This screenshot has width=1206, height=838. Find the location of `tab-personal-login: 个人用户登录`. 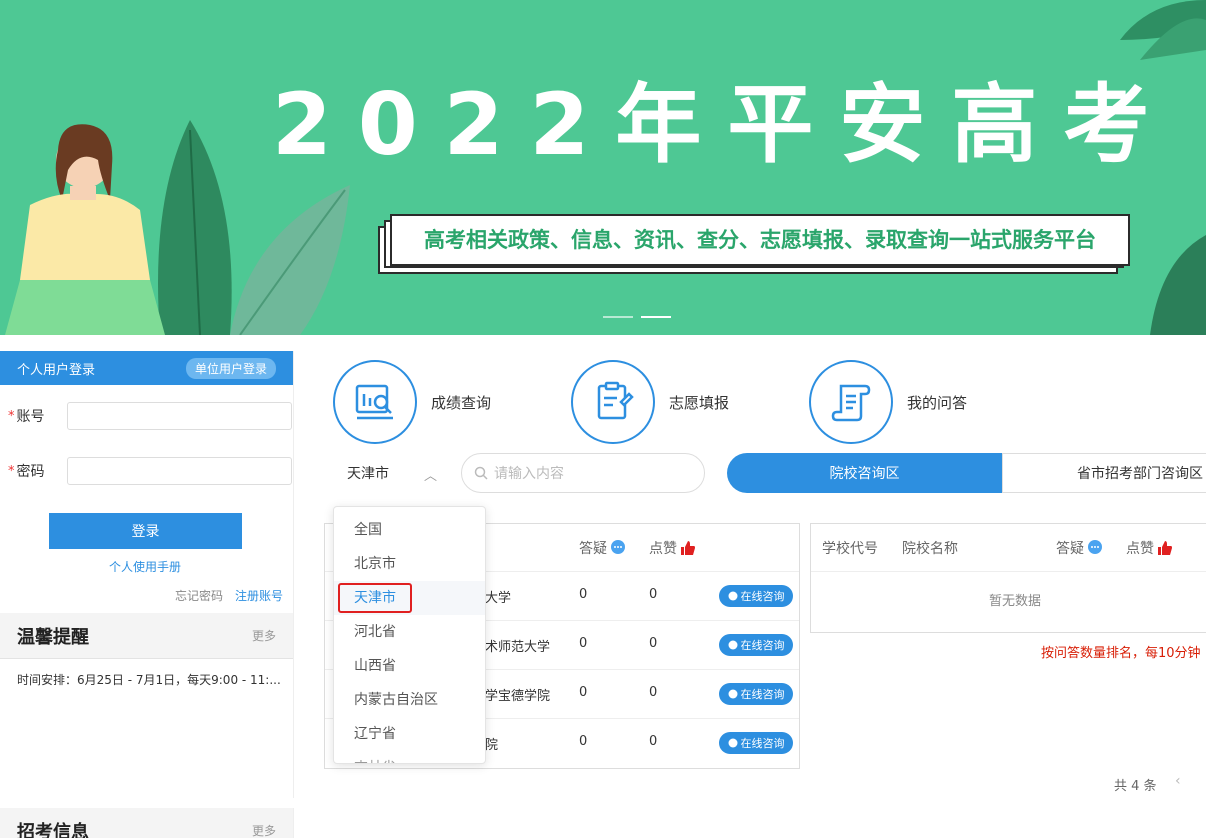

tab-personal-login: 个人用户登录 is located at coordinates (56, 368).